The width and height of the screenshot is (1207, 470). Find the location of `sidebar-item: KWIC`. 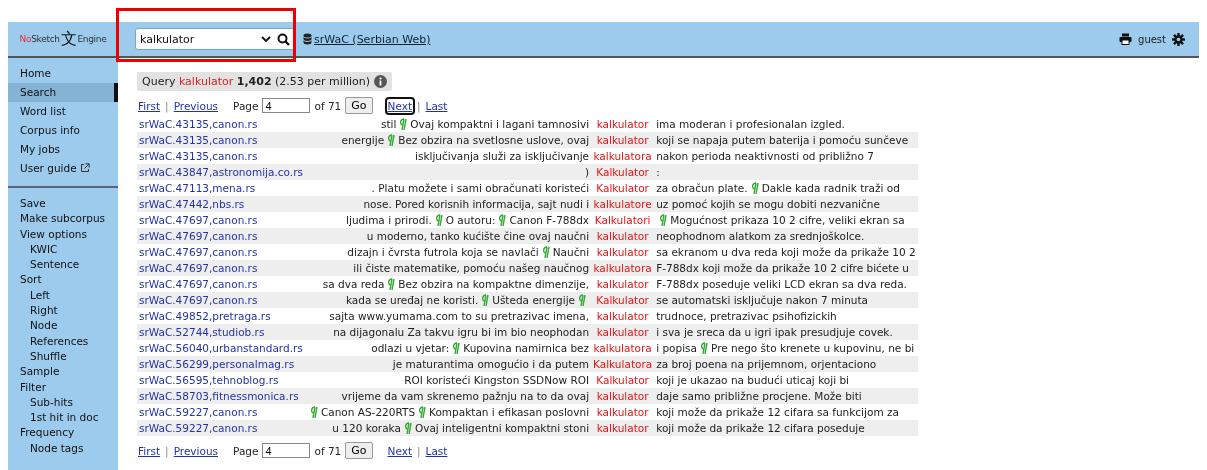

sidebar-item: KWIC is located at coordinates (63, 249).